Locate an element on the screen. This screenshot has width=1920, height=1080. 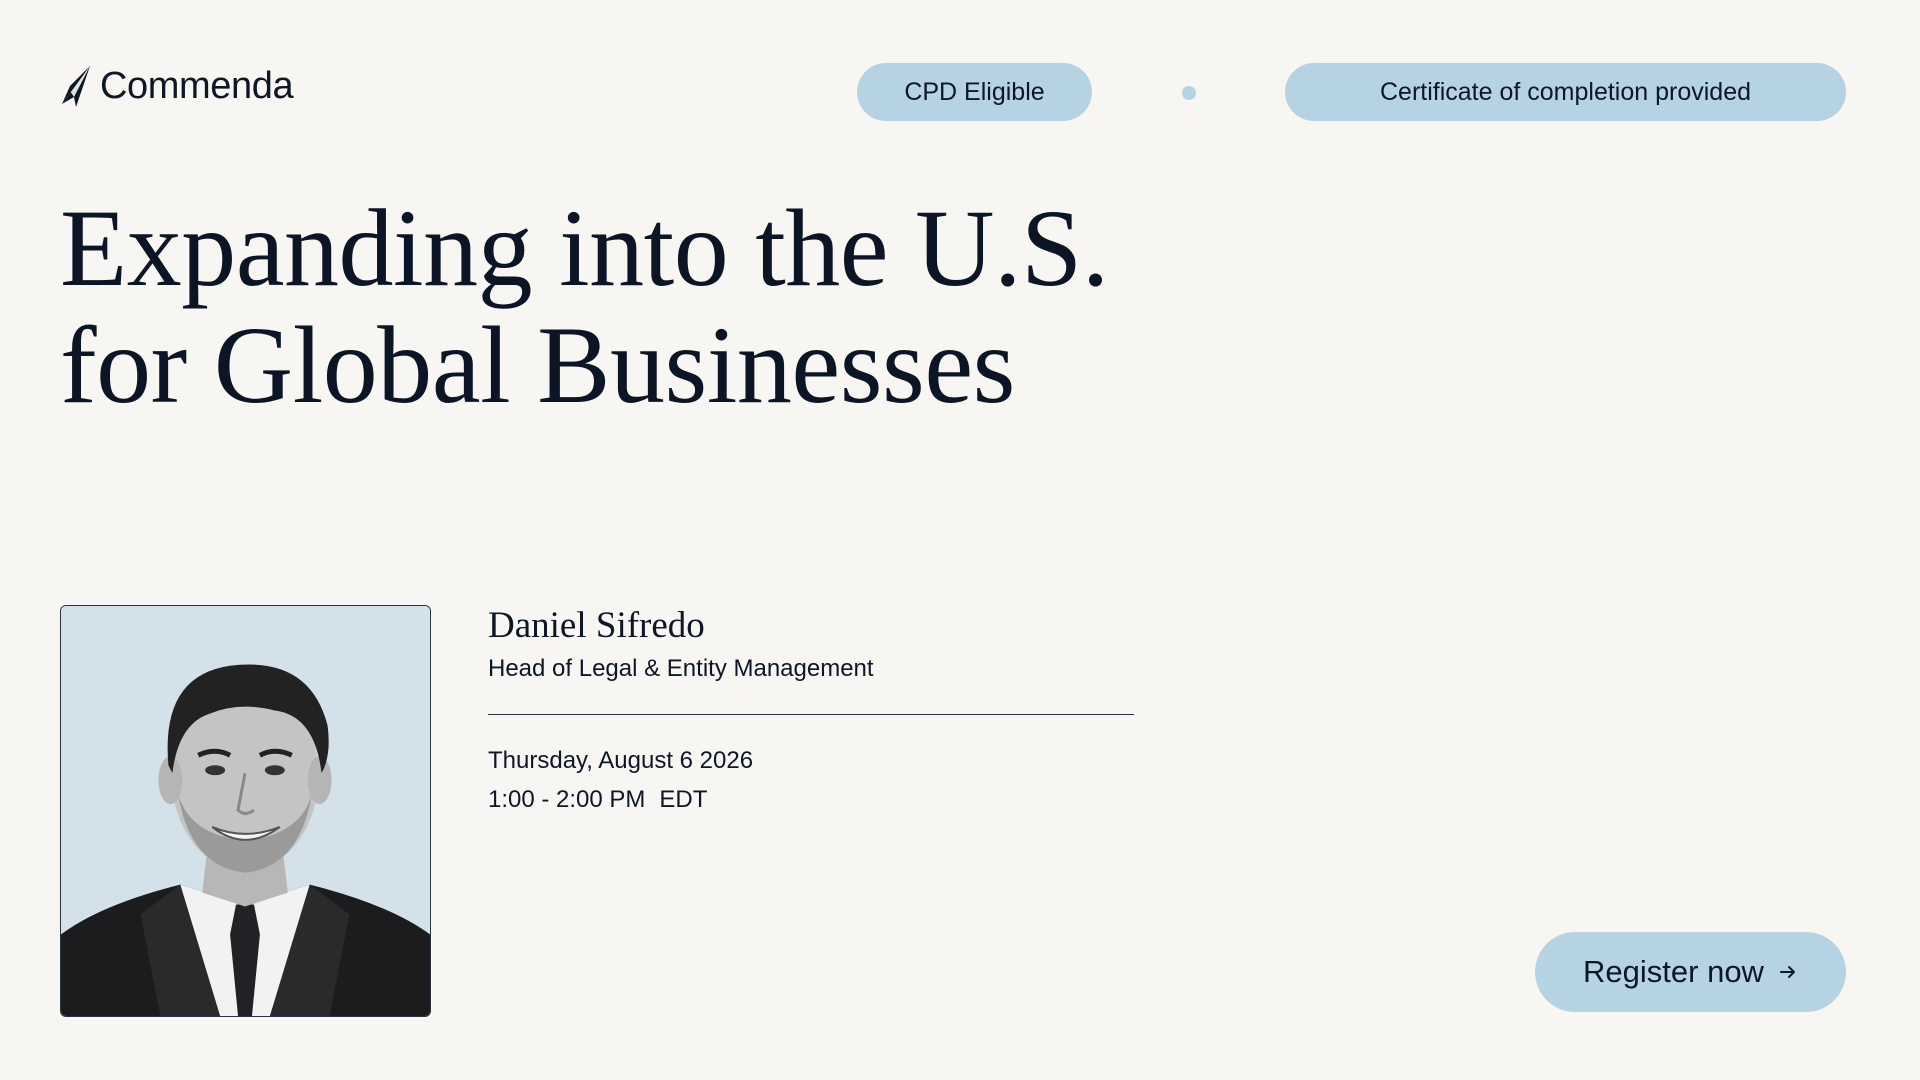
event-date: Thursday, August 6 2026 is located at coordinates (621, 760).